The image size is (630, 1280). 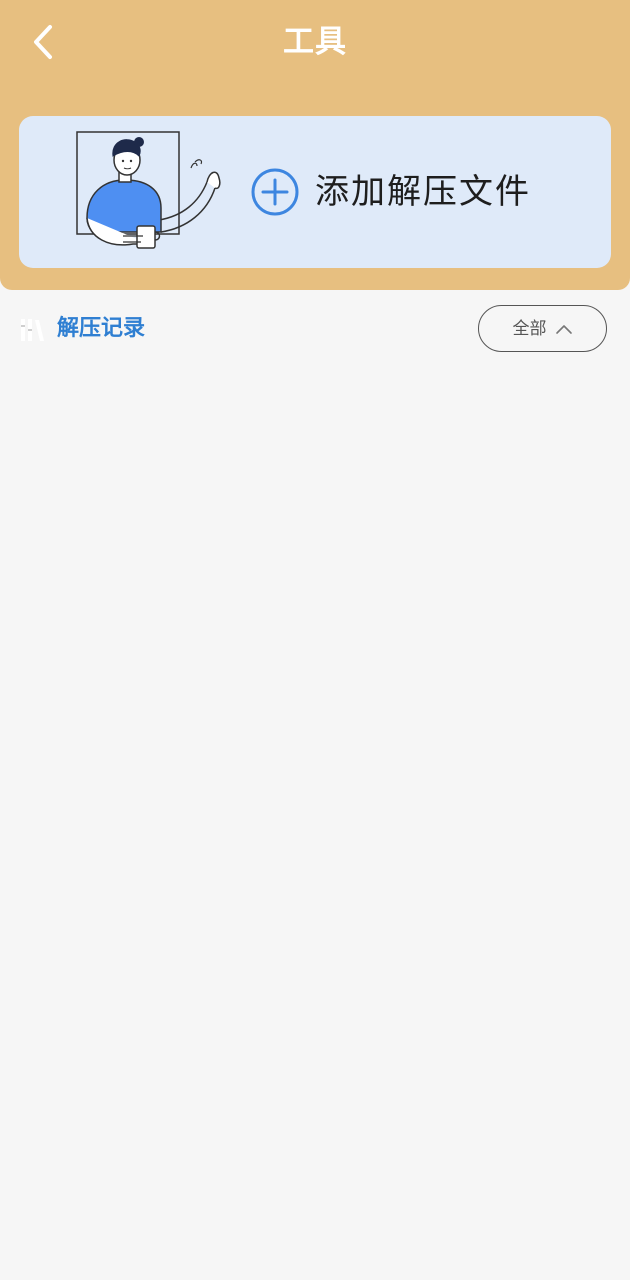 I want to click on add-file-card: 添加解压文件, so click(x=315, y=192).